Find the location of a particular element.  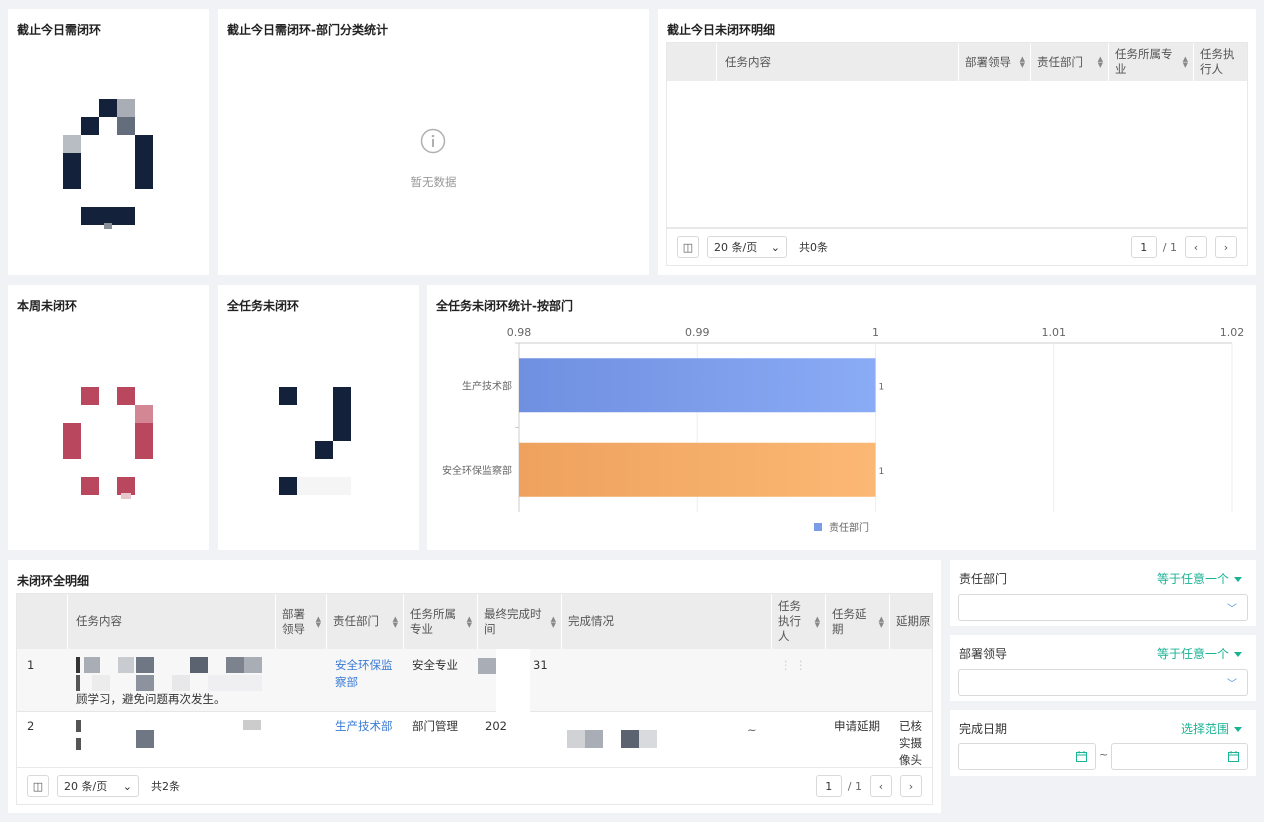

empty-text: 暂无数据 is located at coordinates (433, 182).